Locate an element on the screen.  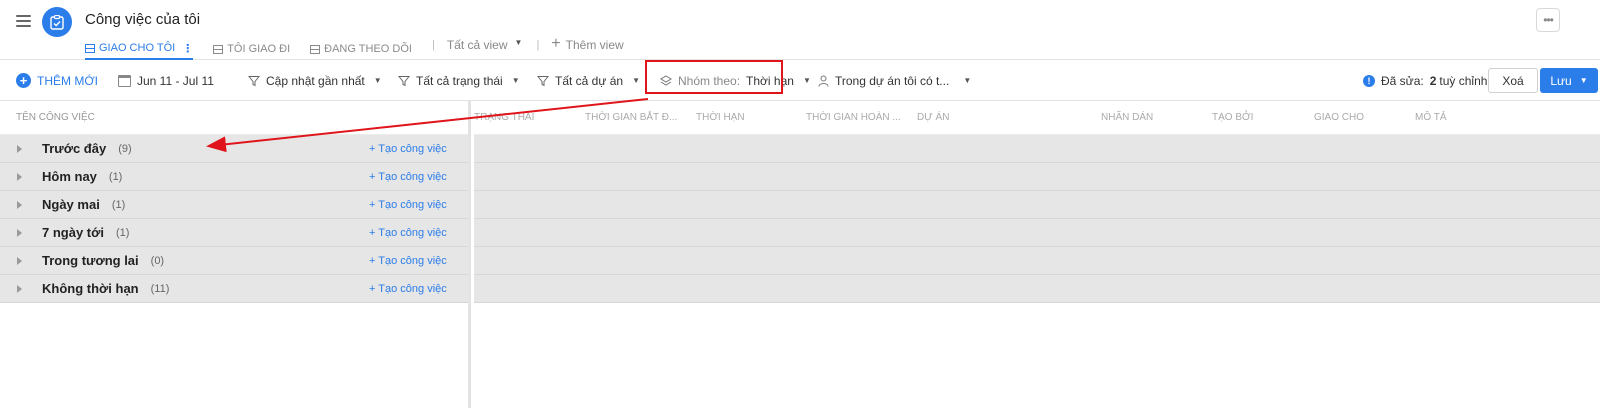
annotation-highlight-box is located at coordinates (714, 77).